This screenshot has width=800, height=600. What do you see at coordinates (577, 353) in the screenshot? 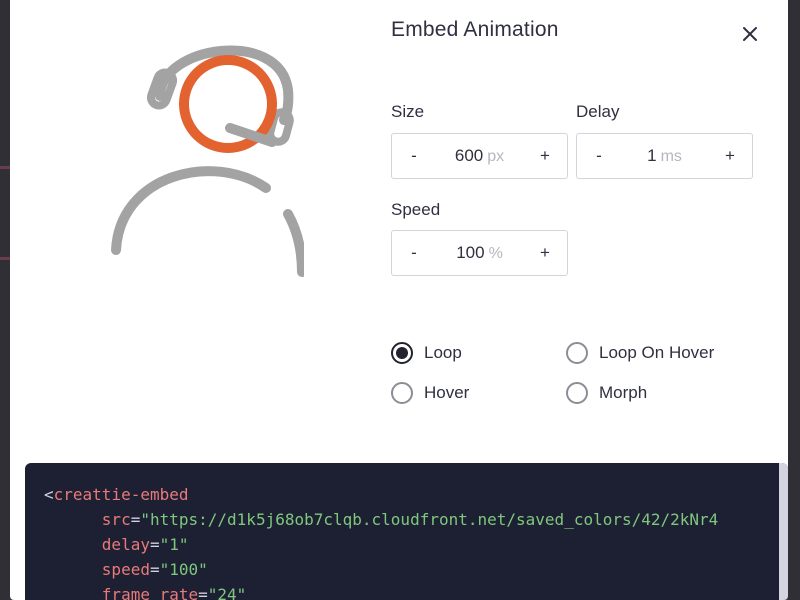
I see `radio-loop-on-hover-indicator` at bounding box center [577, 353].